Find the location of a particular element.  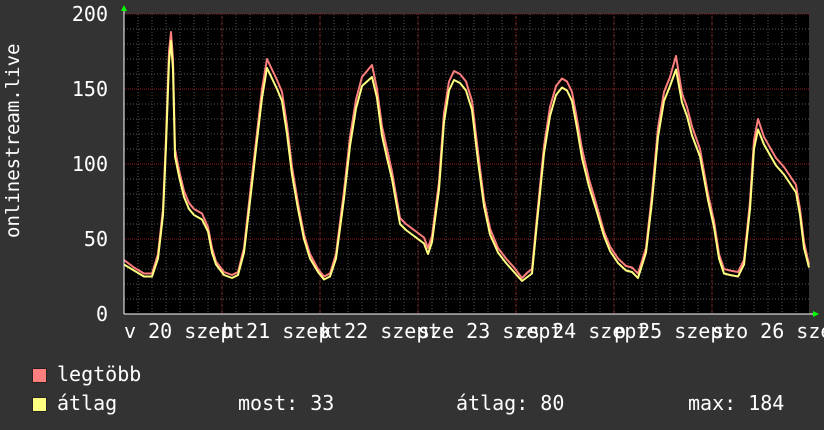

y-tick-label: 150 is located at coordinates (90, 89).